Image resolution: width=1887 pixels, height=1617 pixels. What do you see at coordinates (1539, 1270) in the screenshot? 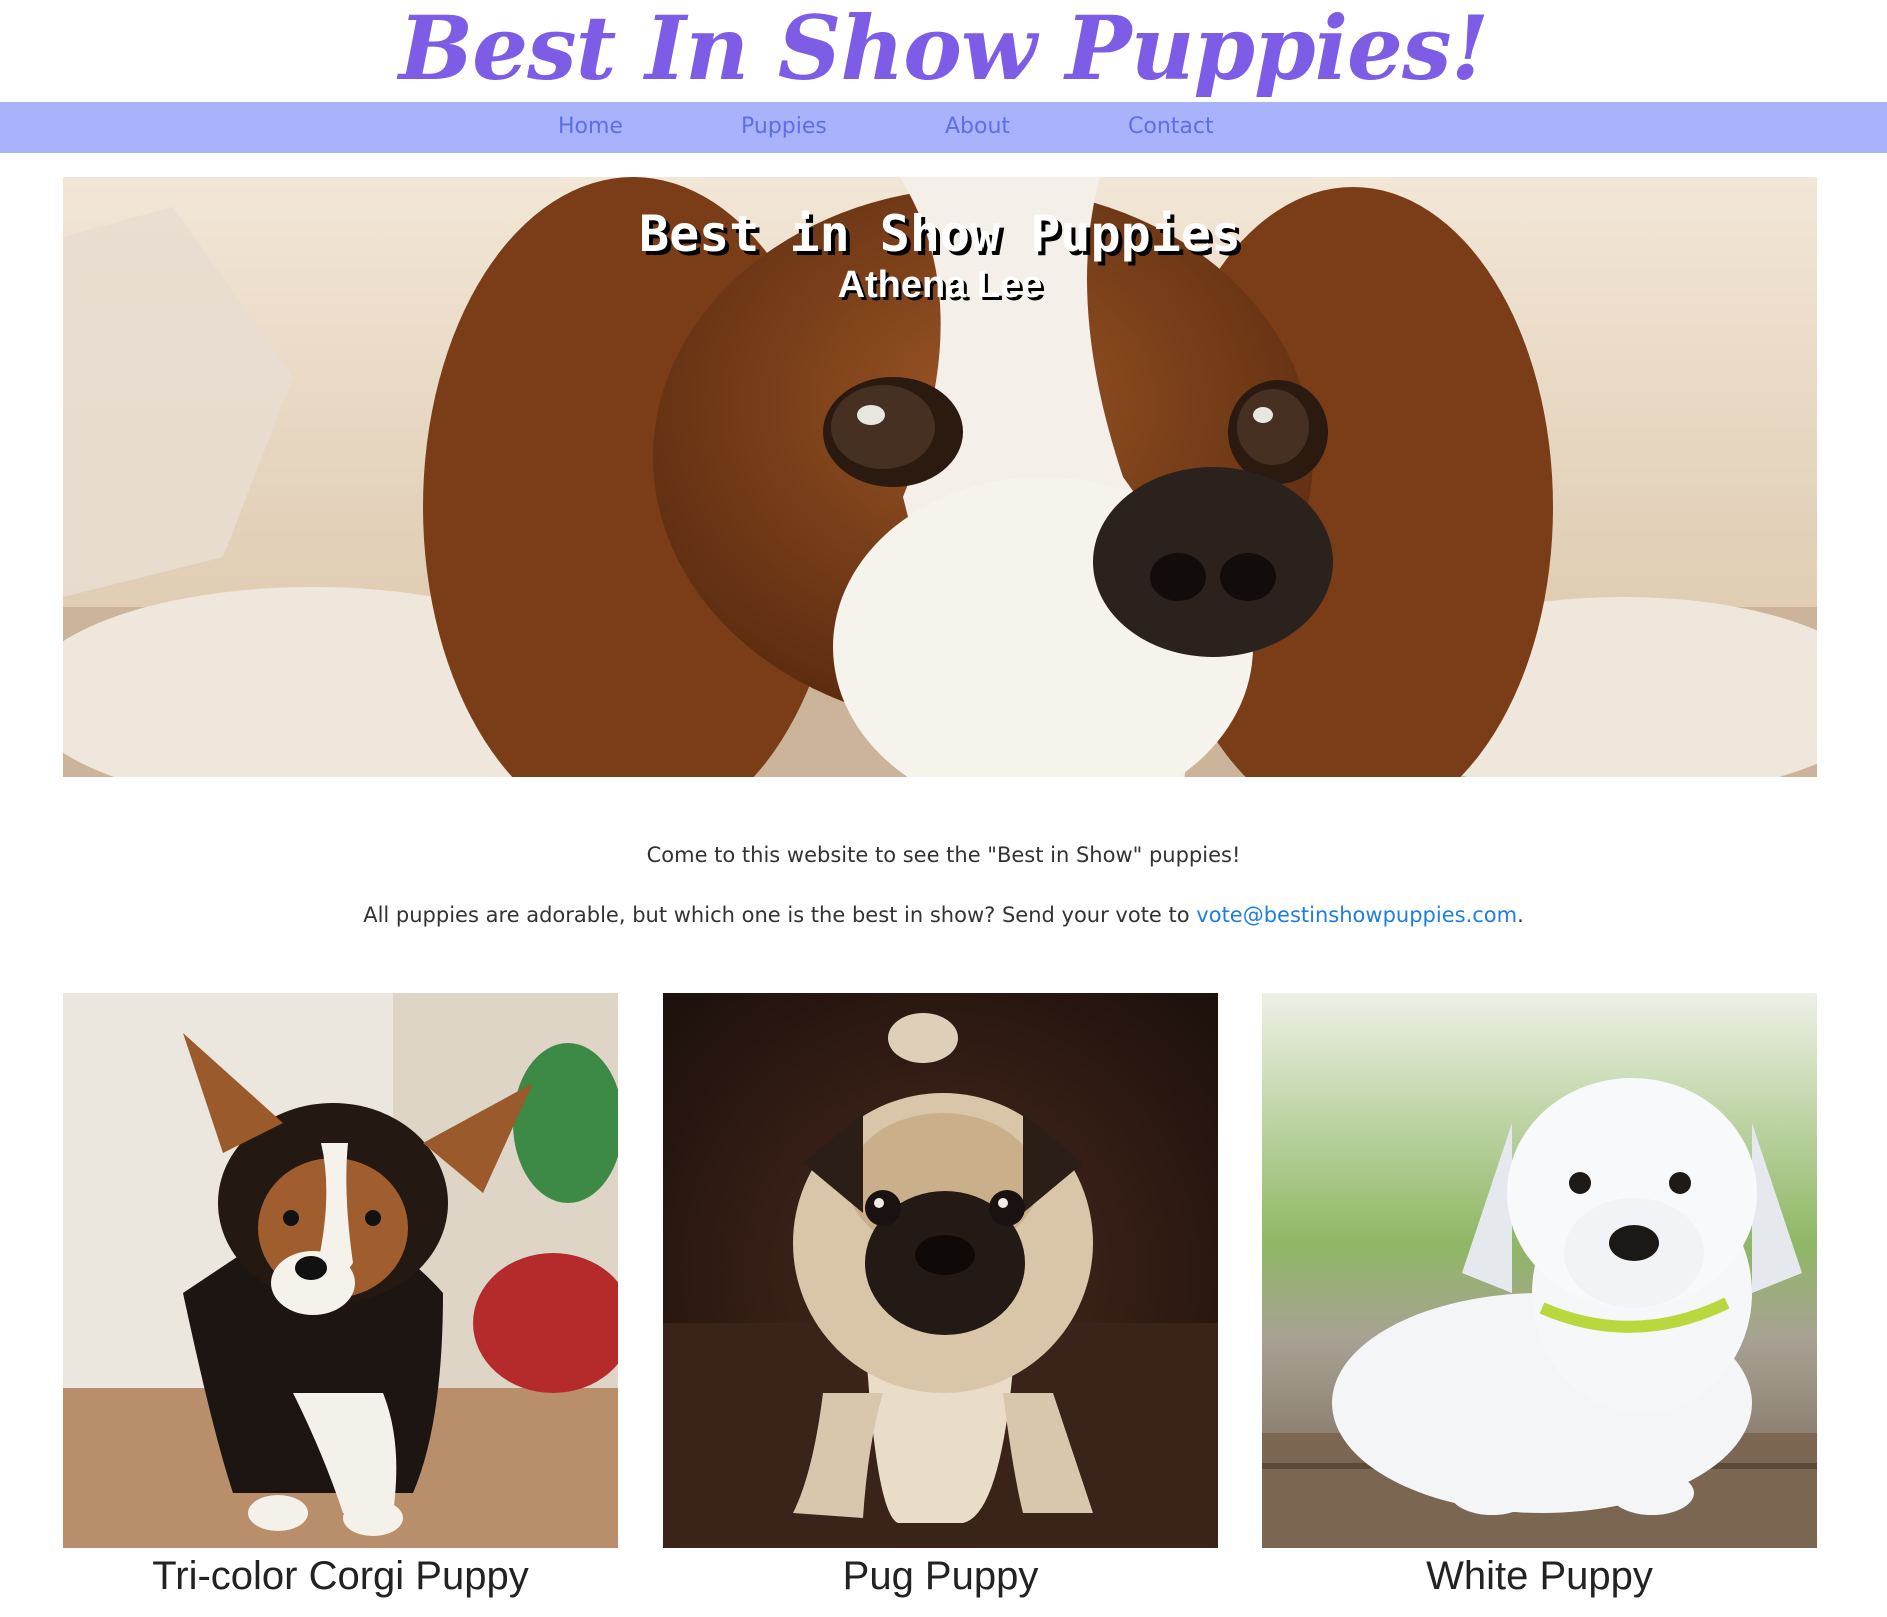
I see `white-puppy-photo` at bounding box center [1539, 1270].